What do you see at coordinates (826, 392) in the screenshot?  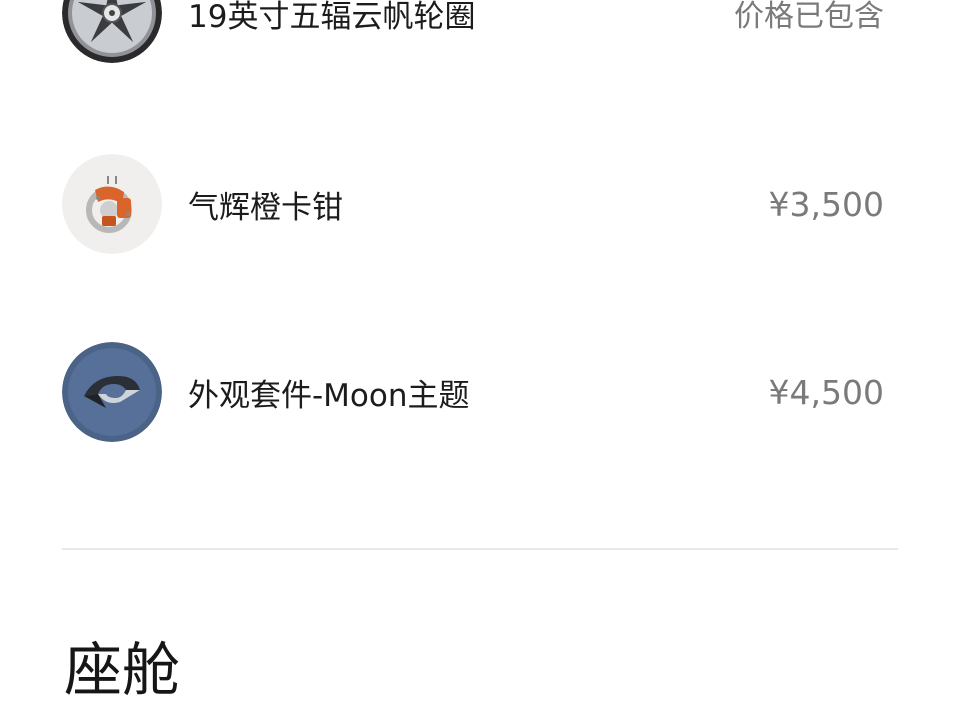 I see `option-price-moon-theme: ¥4,500` at bounding box center [826, 392].